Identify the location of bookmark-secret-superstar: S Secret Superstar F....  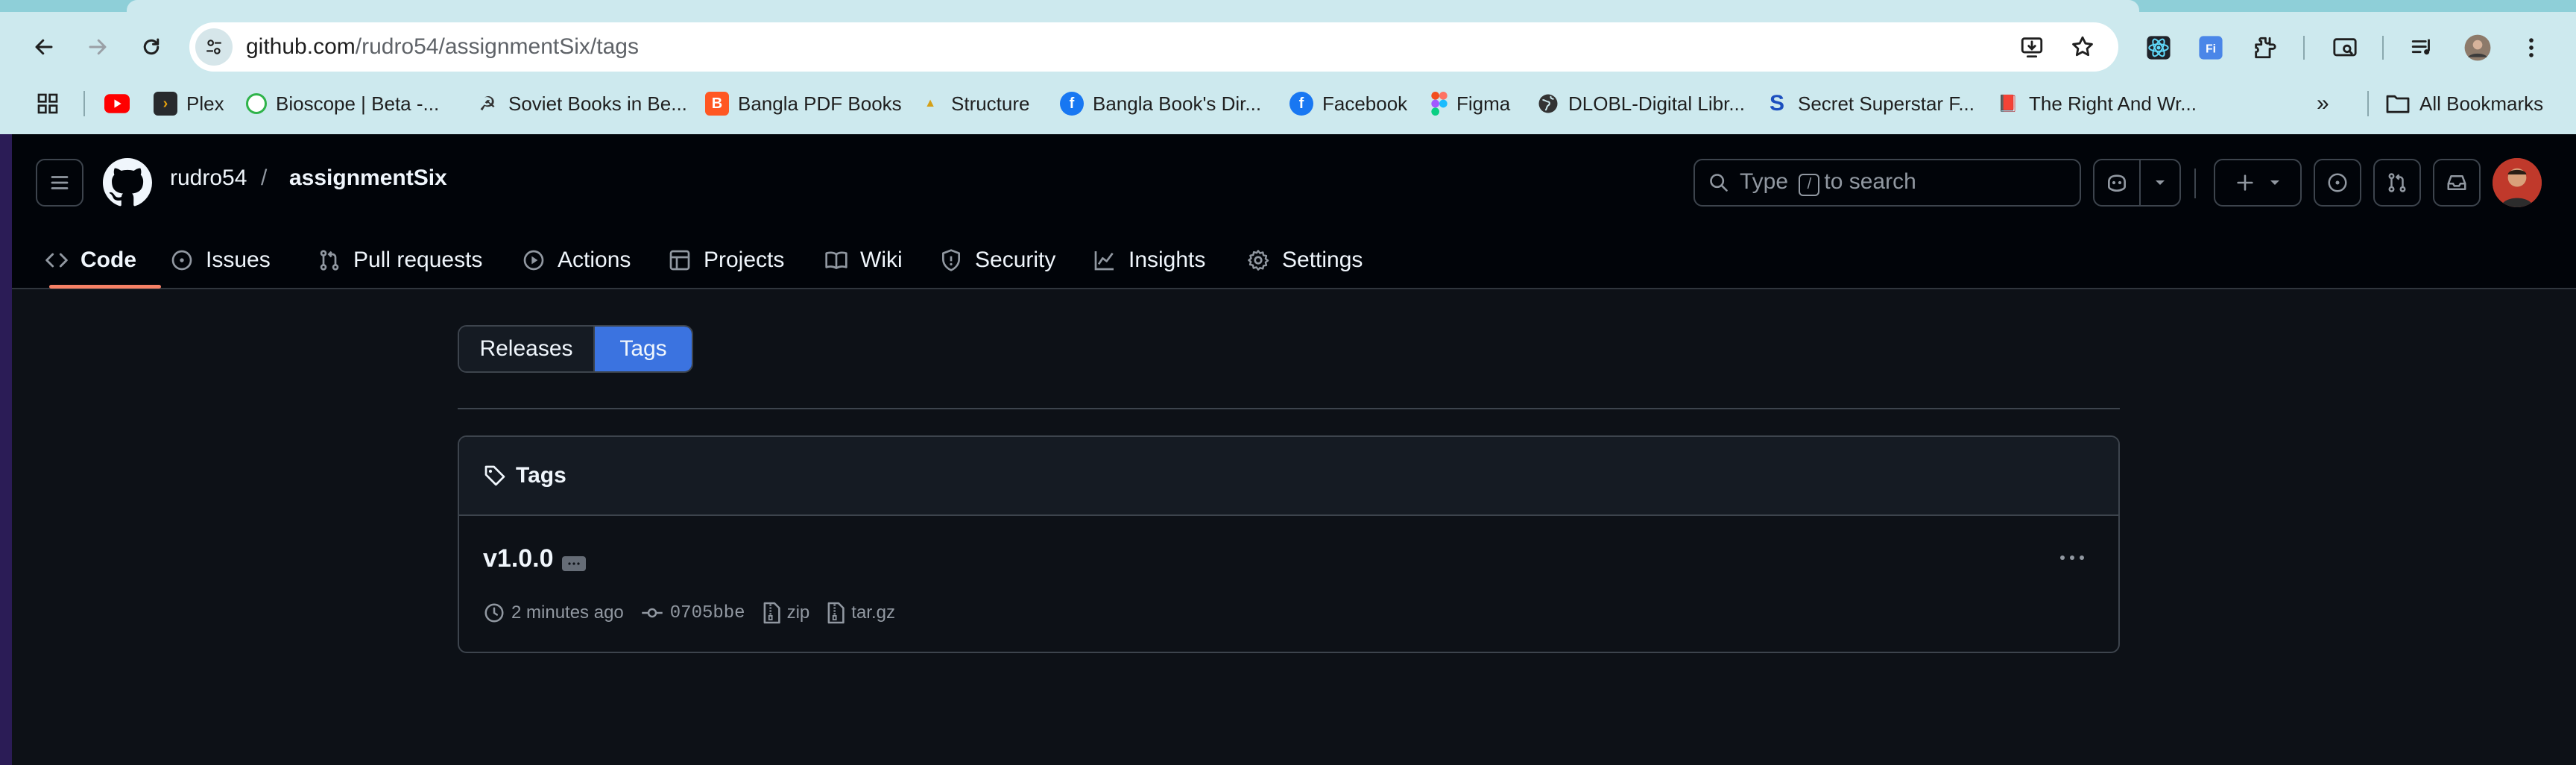
(1870, 103).